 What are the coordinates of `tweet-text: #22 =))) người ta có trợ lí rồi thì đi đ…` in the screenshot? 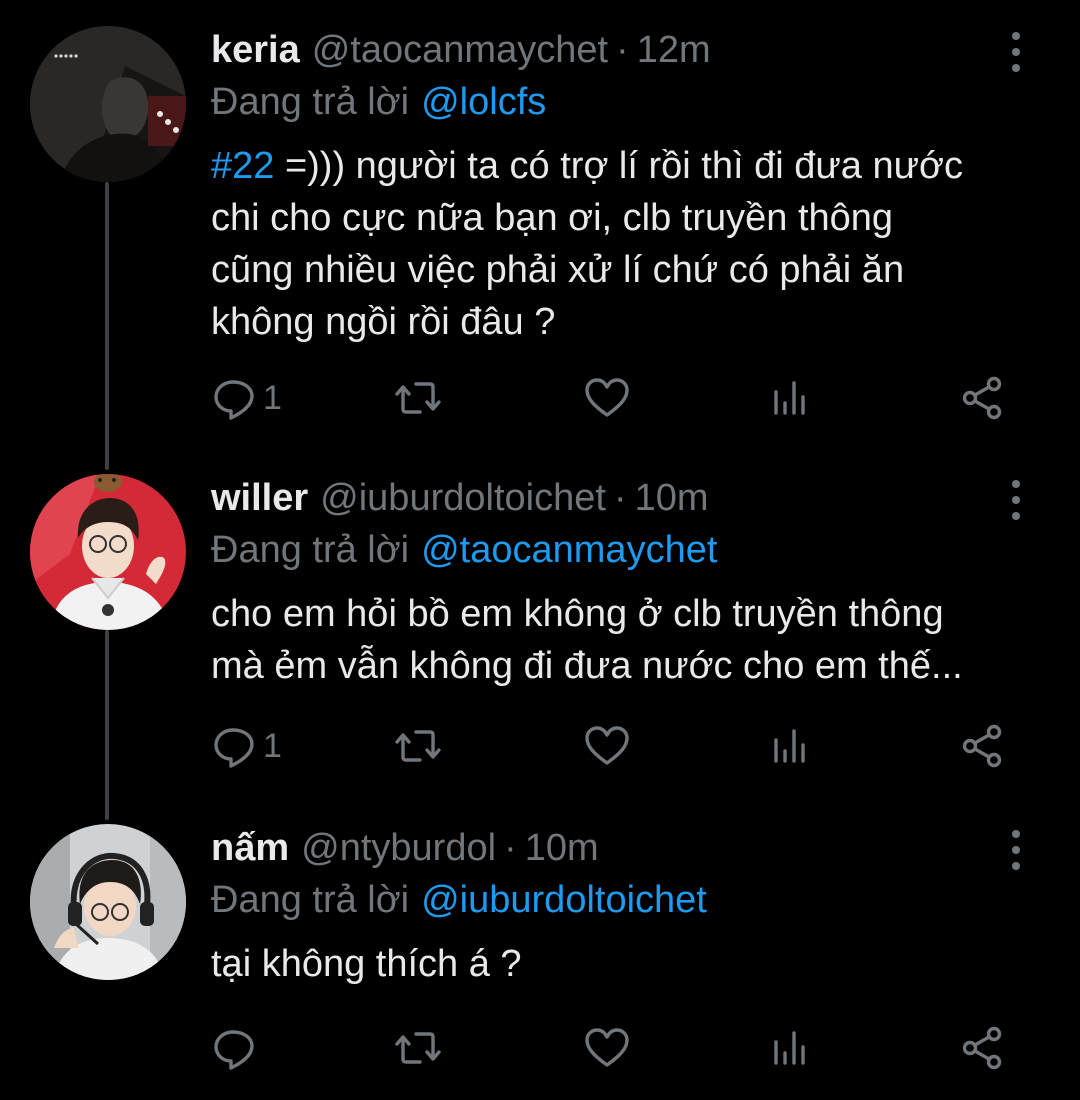 It's located at (631, 244).